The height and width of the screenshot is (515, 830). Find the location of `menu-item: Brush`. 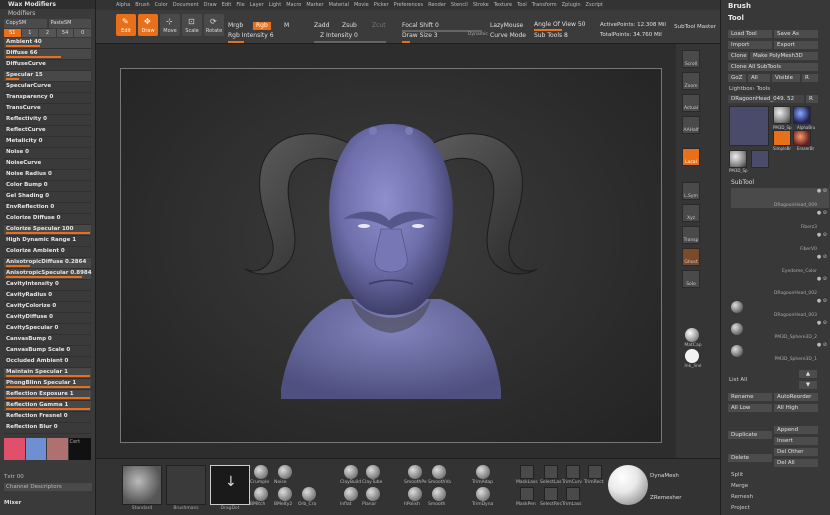

menu-item: Brush is located at coordinates (142, 5).